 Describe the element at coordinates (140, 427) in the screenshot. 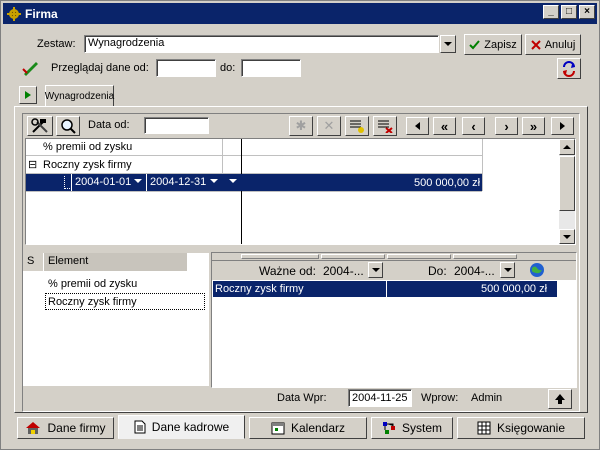

I see `document-icon` at that location.